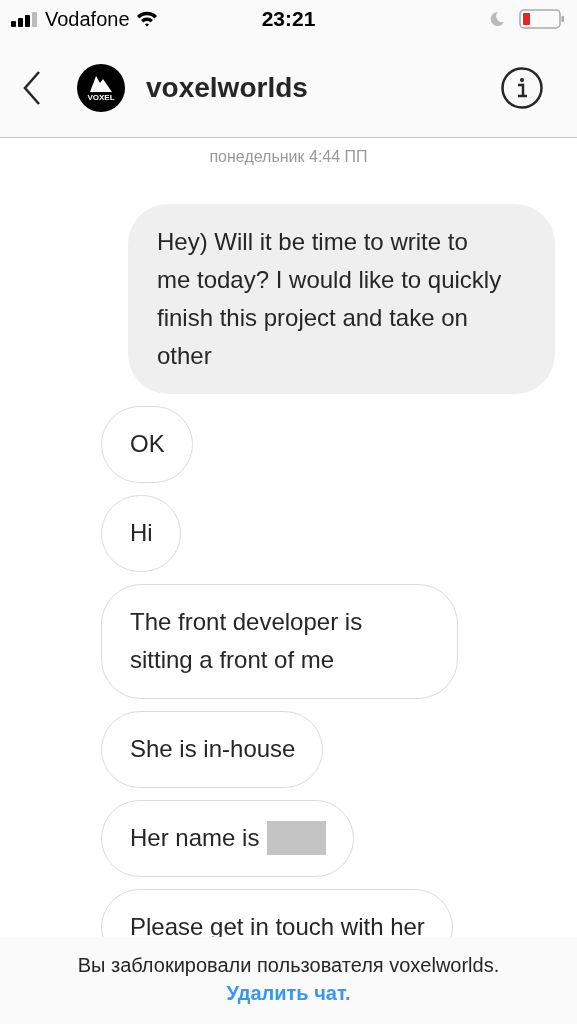  Describe the element at coordinates (522, 87) in the screenshot. I see `info-icon` at that location.